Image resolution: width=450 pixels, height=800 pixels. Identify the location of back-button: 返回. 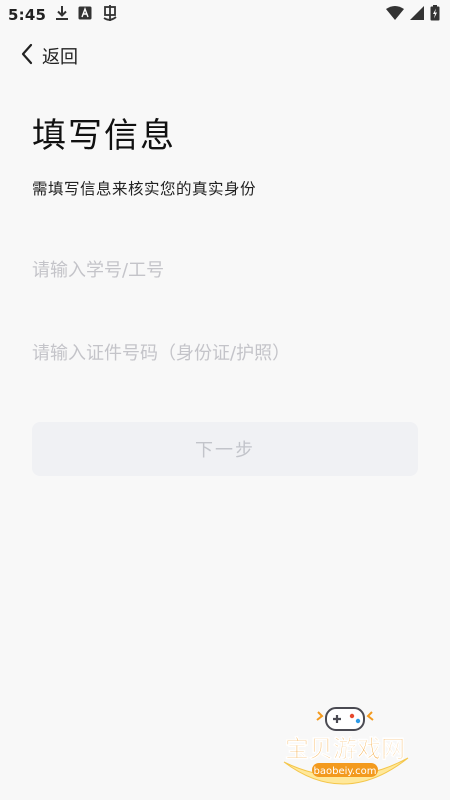
(49, 56).